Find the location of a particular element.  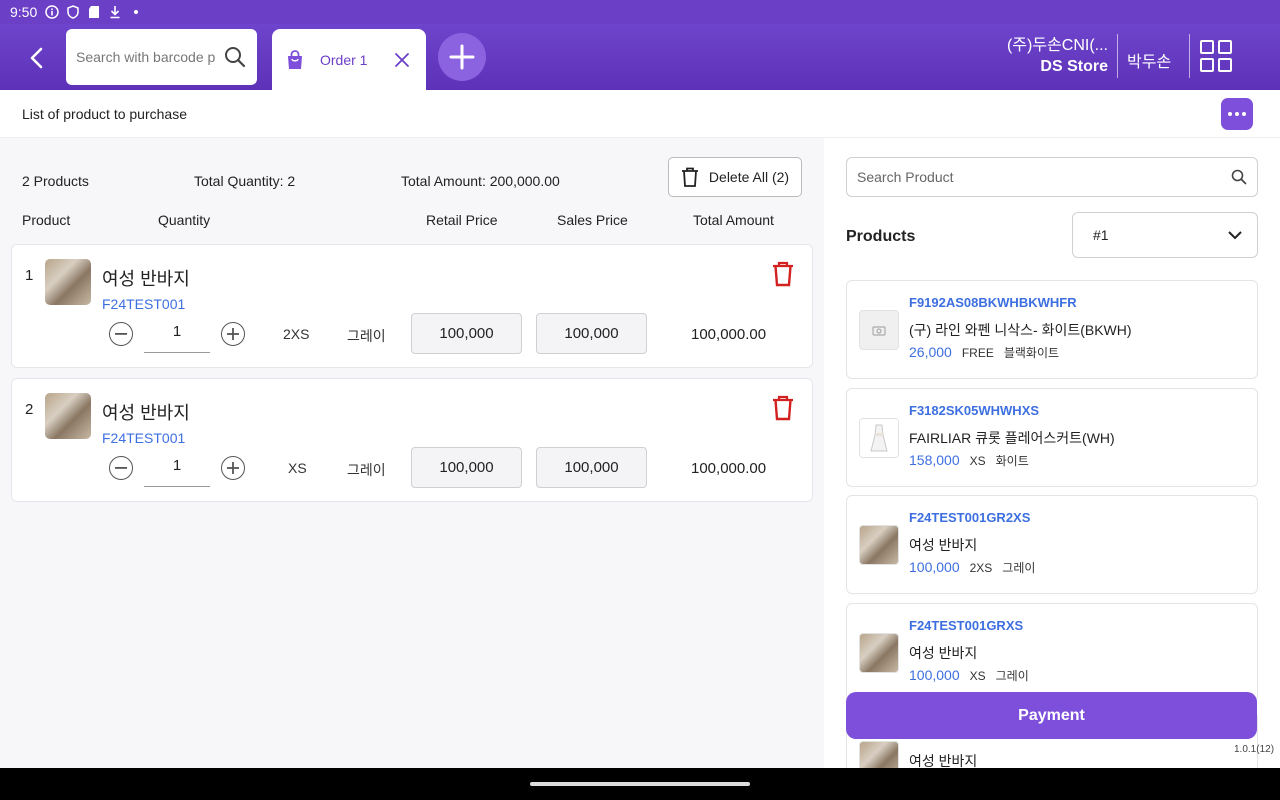

tab-order-1: Order 1 is located at coordinates (349, 59).